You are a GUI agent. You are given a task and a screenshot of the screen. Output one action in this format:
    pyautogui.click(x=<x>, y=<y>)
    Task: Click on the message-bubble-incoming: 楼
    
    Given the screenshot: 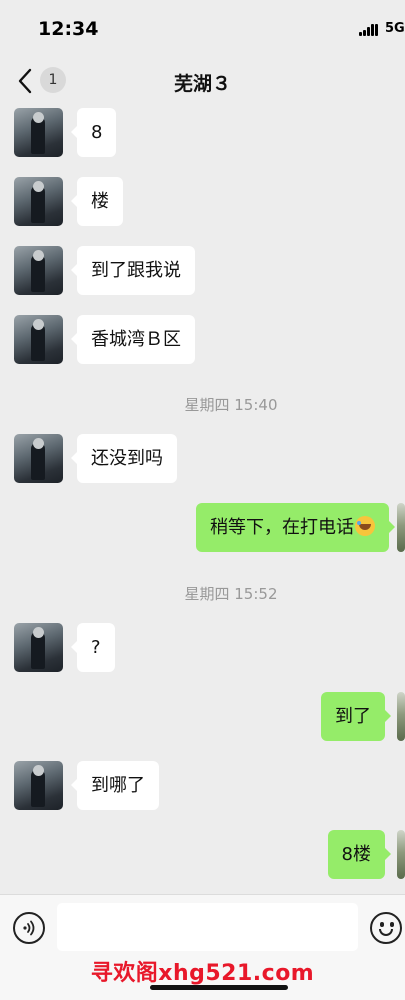 What is the action you would take?
    pyautogui.click(x=97, y=201)
    